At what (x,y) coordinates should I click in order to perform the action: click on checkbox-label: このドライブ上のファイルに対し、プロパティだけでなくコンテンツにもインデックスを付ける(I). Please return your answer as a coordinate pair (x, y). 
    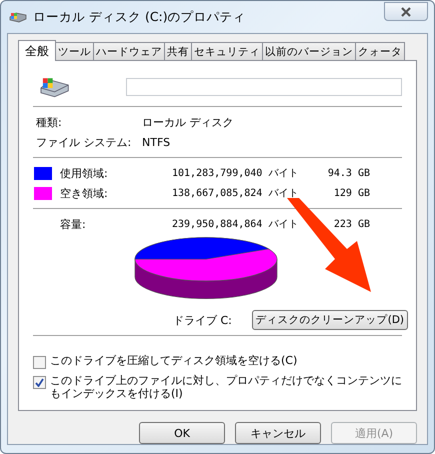
    Looking at the image, I should click on (226, 387).